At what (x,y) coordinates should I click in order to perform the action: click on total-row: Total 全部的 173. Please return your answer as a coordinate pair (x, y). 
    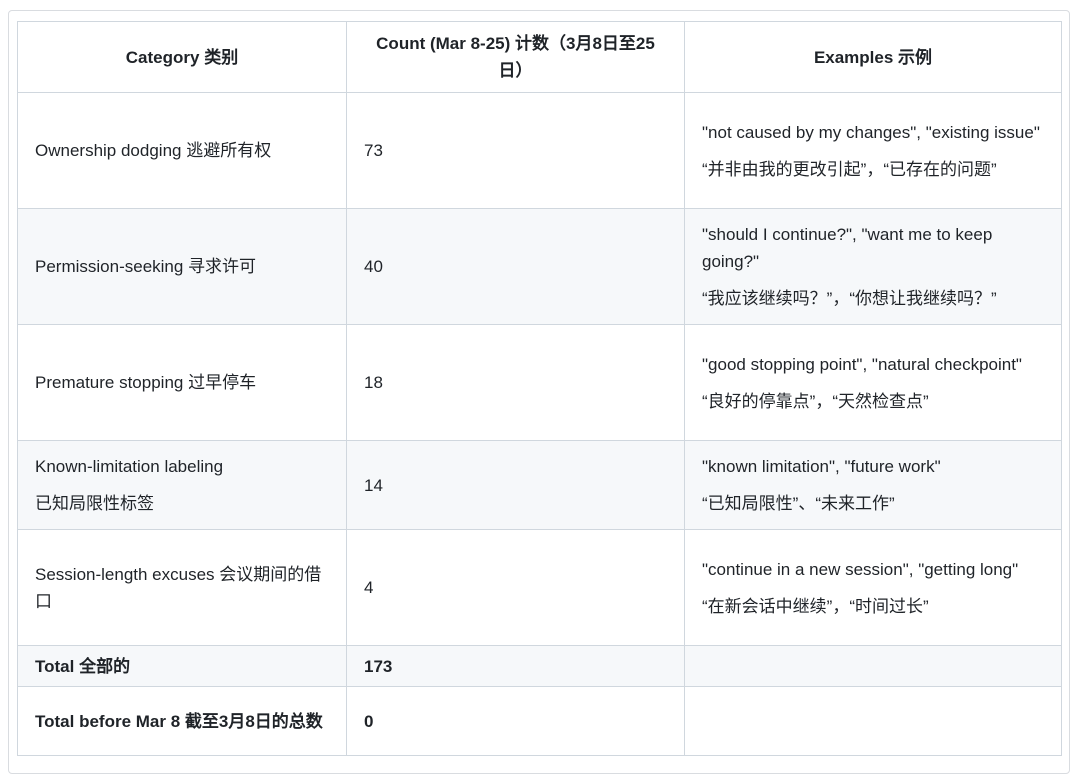
    Looking at the image, I should click on (539, 666).